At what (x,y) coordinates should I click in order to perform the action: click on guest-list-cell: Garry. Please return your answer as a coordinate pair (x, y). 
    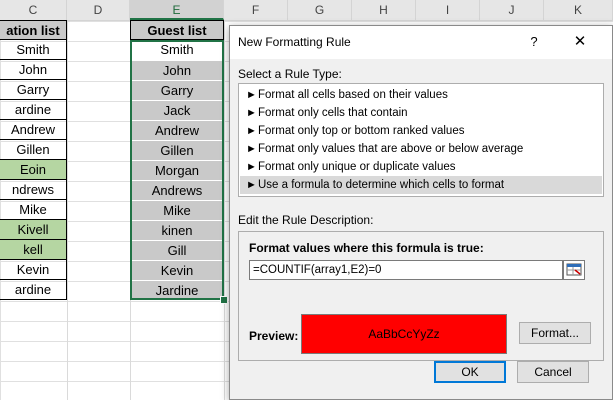
    Looking at the image, I should click on (177, 90).